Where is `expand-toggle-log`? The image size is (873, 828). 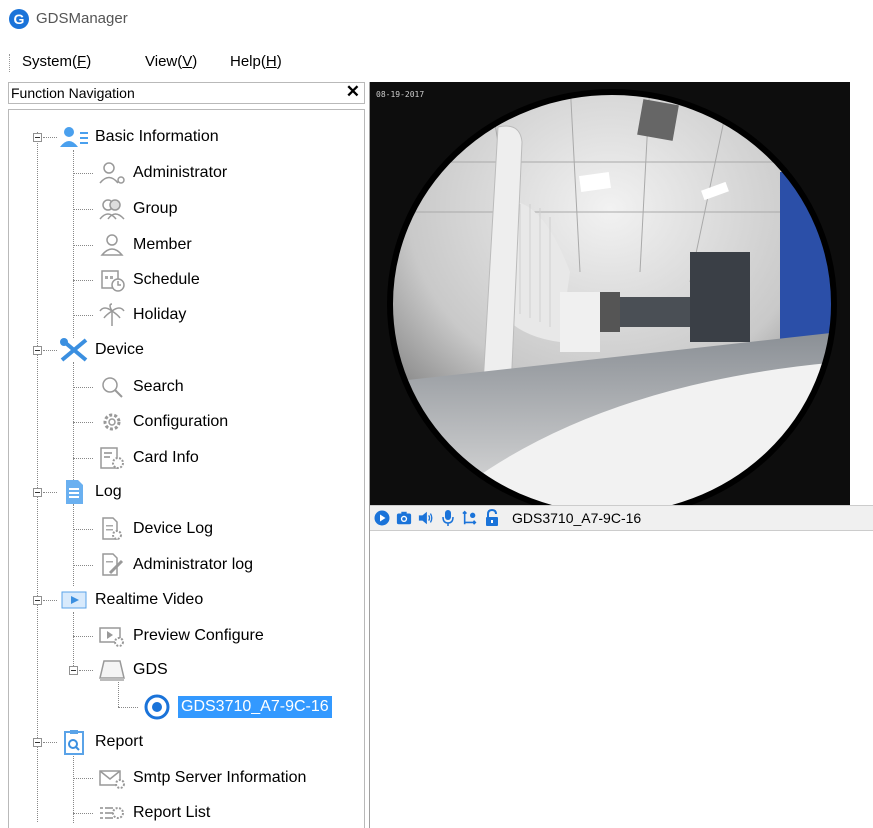
expand-toggle-log is located at coordinates (37, 492).